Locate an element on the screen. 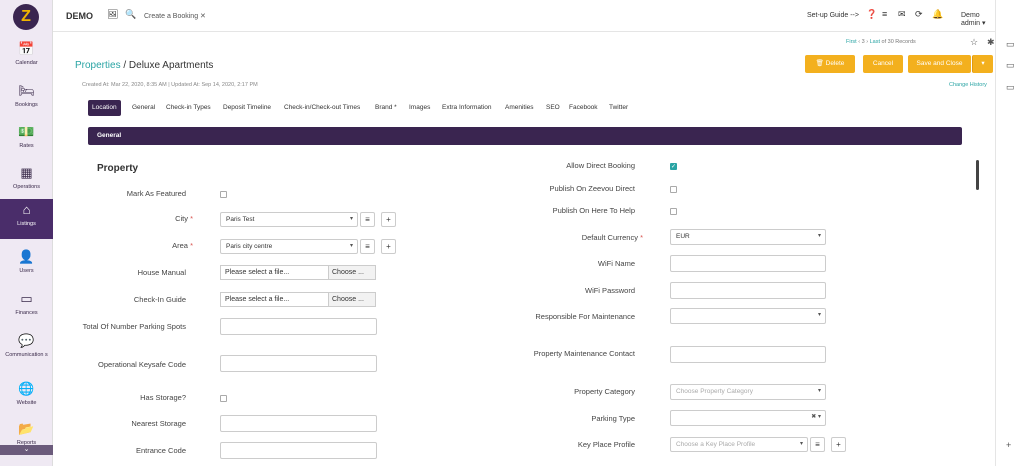 This screenshot has width=1024, height=466. key-place-list-button: ≡ is located at coordinates (817, 444).